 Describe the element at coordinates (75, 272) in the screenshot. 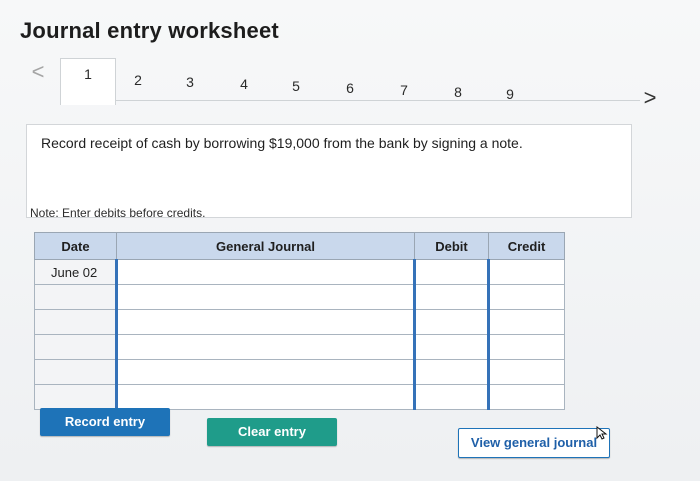

I see `date-cell: June 02` at that location.